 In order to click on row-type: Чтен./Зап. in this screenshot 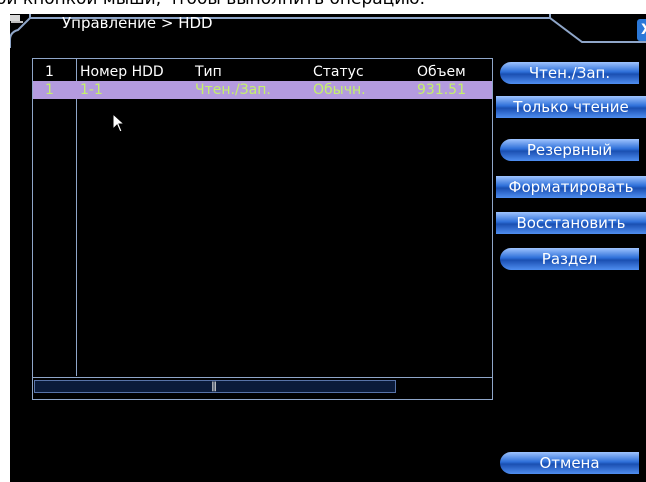, I will do `click(233, 90)`.